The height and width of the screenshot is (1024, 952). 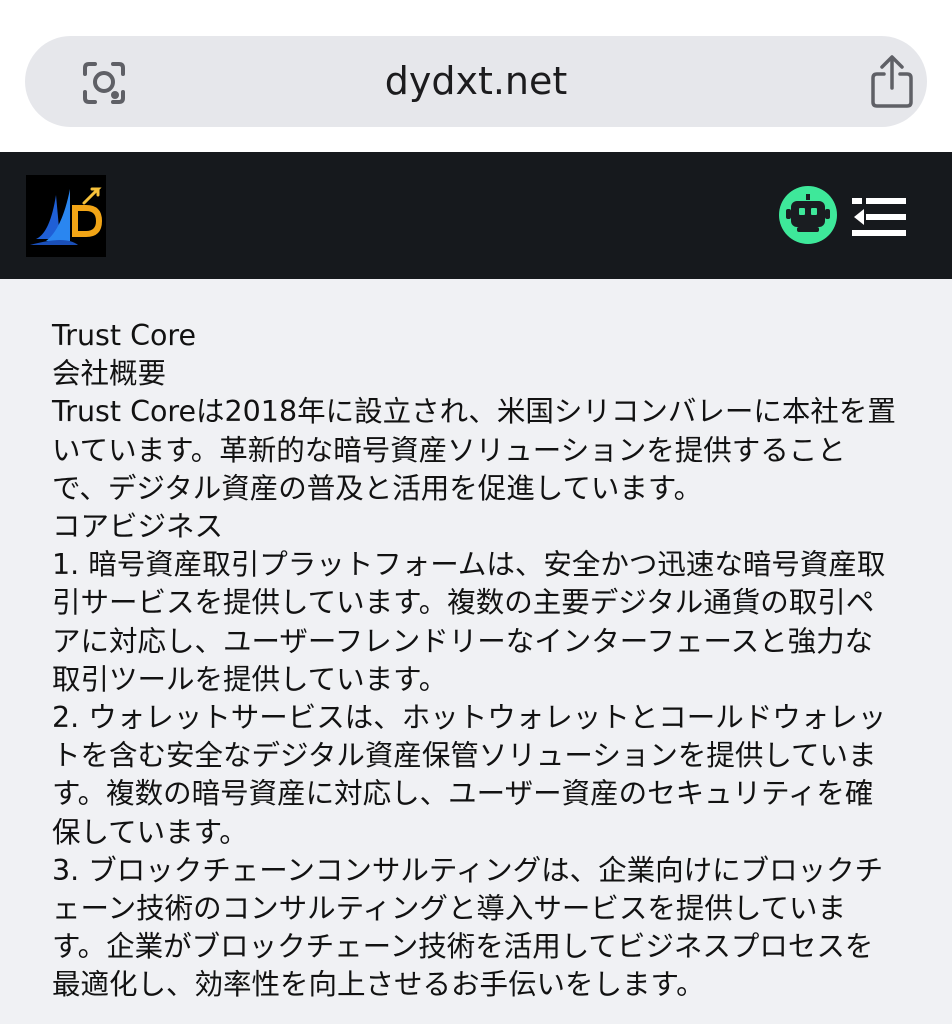 What do you see at coordinates (476, 215) in the screenshot?
I see `site-header` at bounding box center [476, 215].